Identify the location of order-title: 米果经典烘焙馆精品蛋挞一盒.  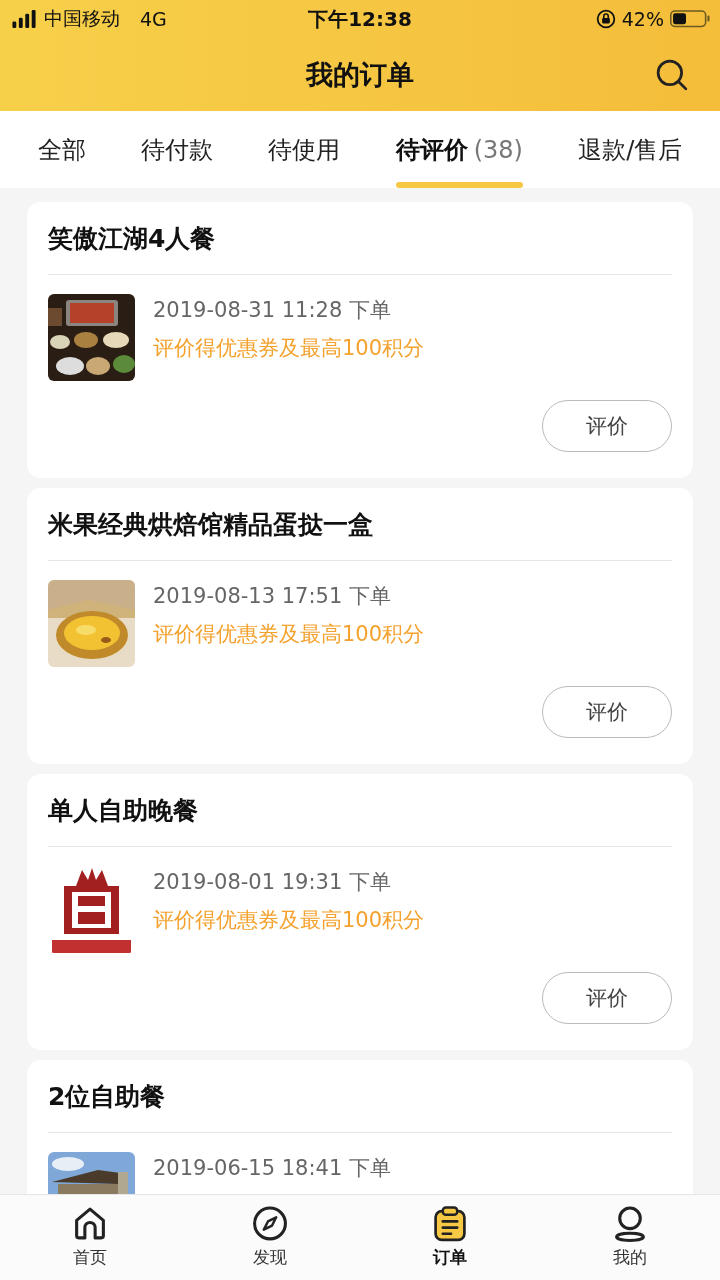
(211, 524).